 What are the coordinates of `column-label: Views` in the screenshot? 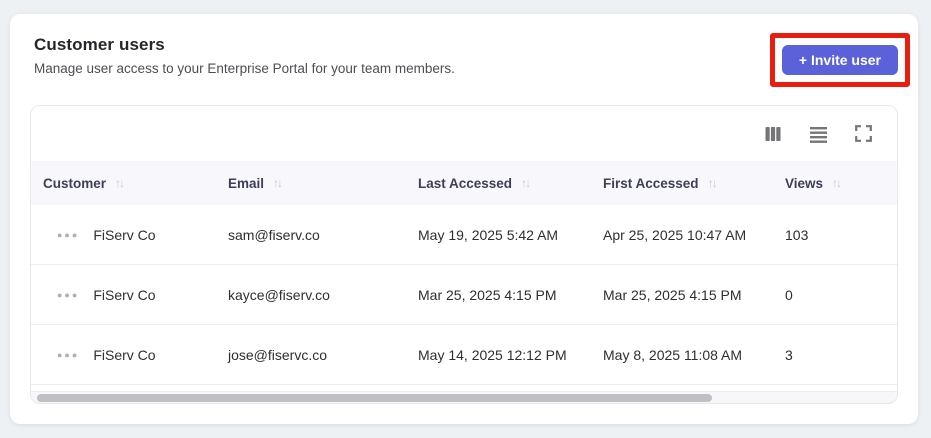 It's located at (804, 183).